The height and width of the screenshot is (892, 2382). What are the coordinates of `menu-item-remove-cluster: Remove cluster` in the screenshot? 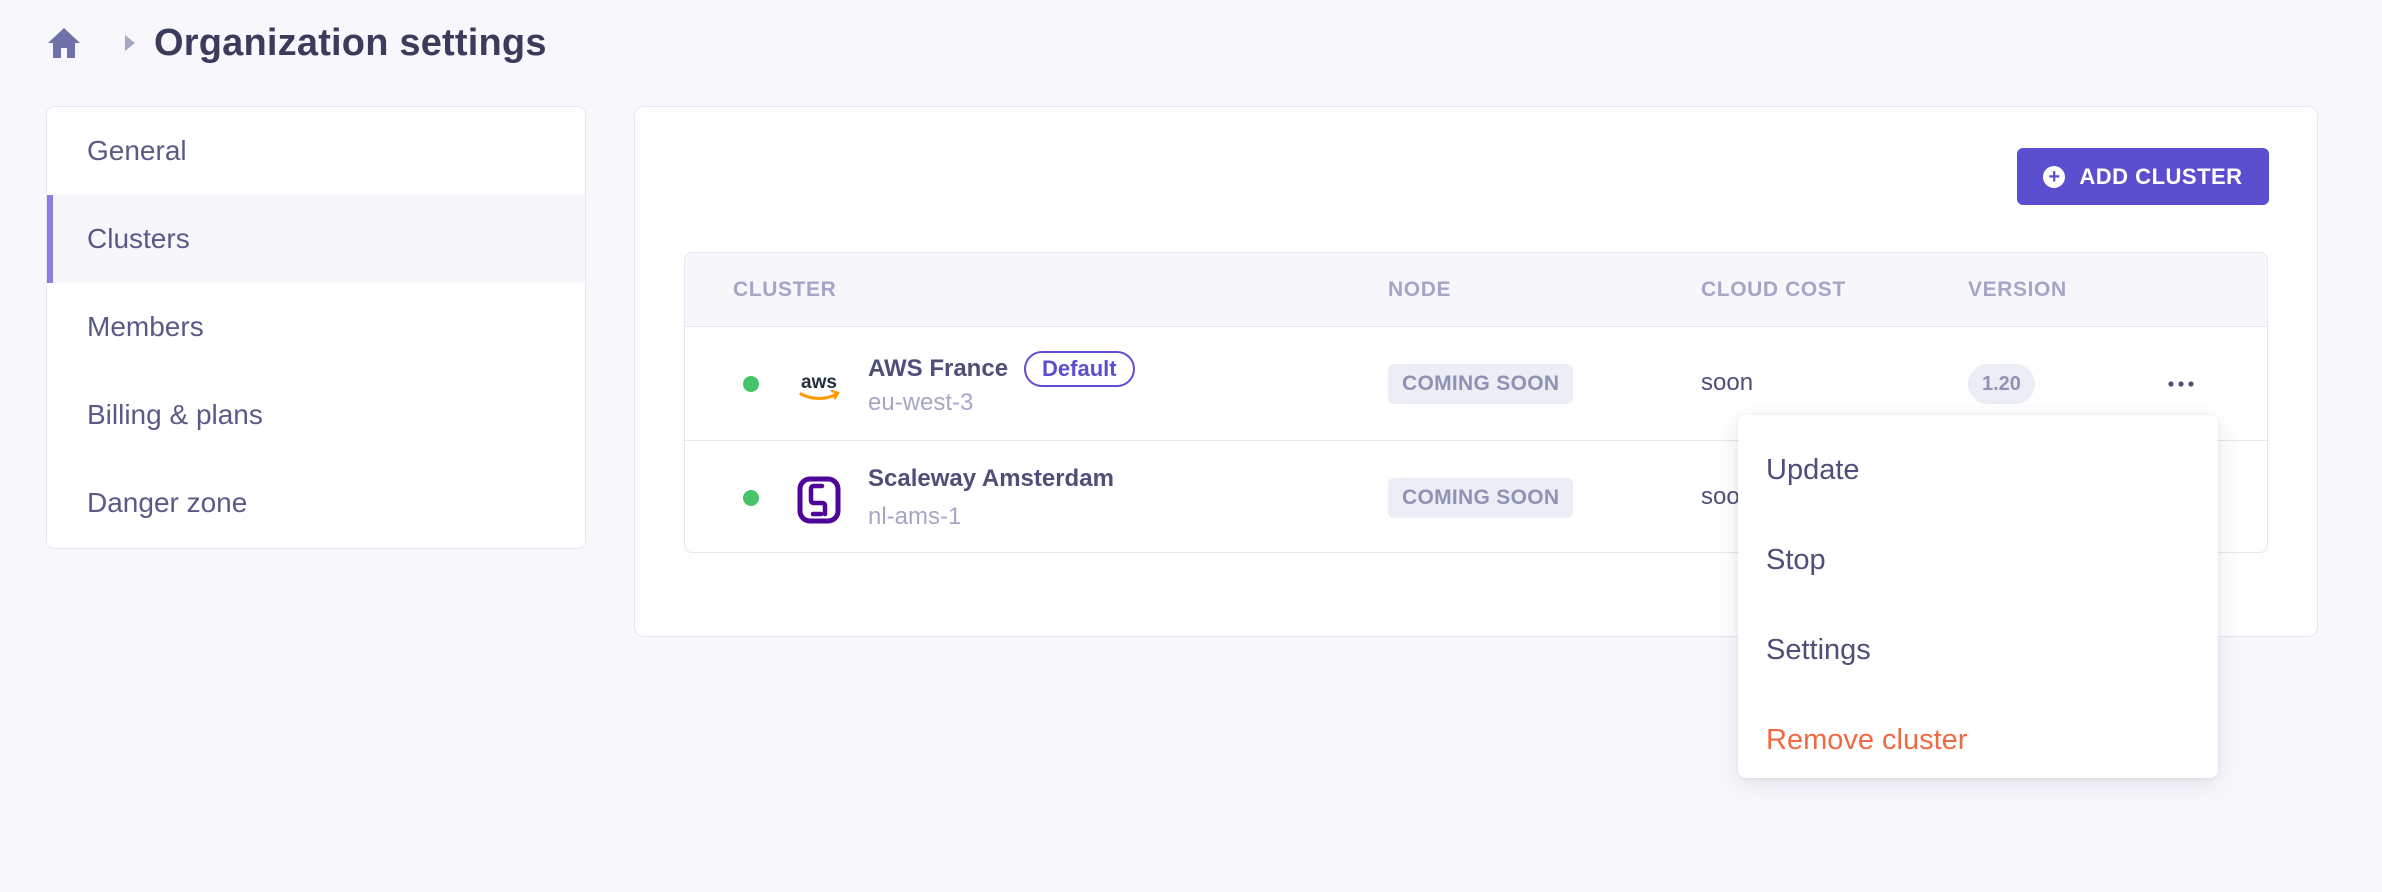 It's located at (1978, 740).